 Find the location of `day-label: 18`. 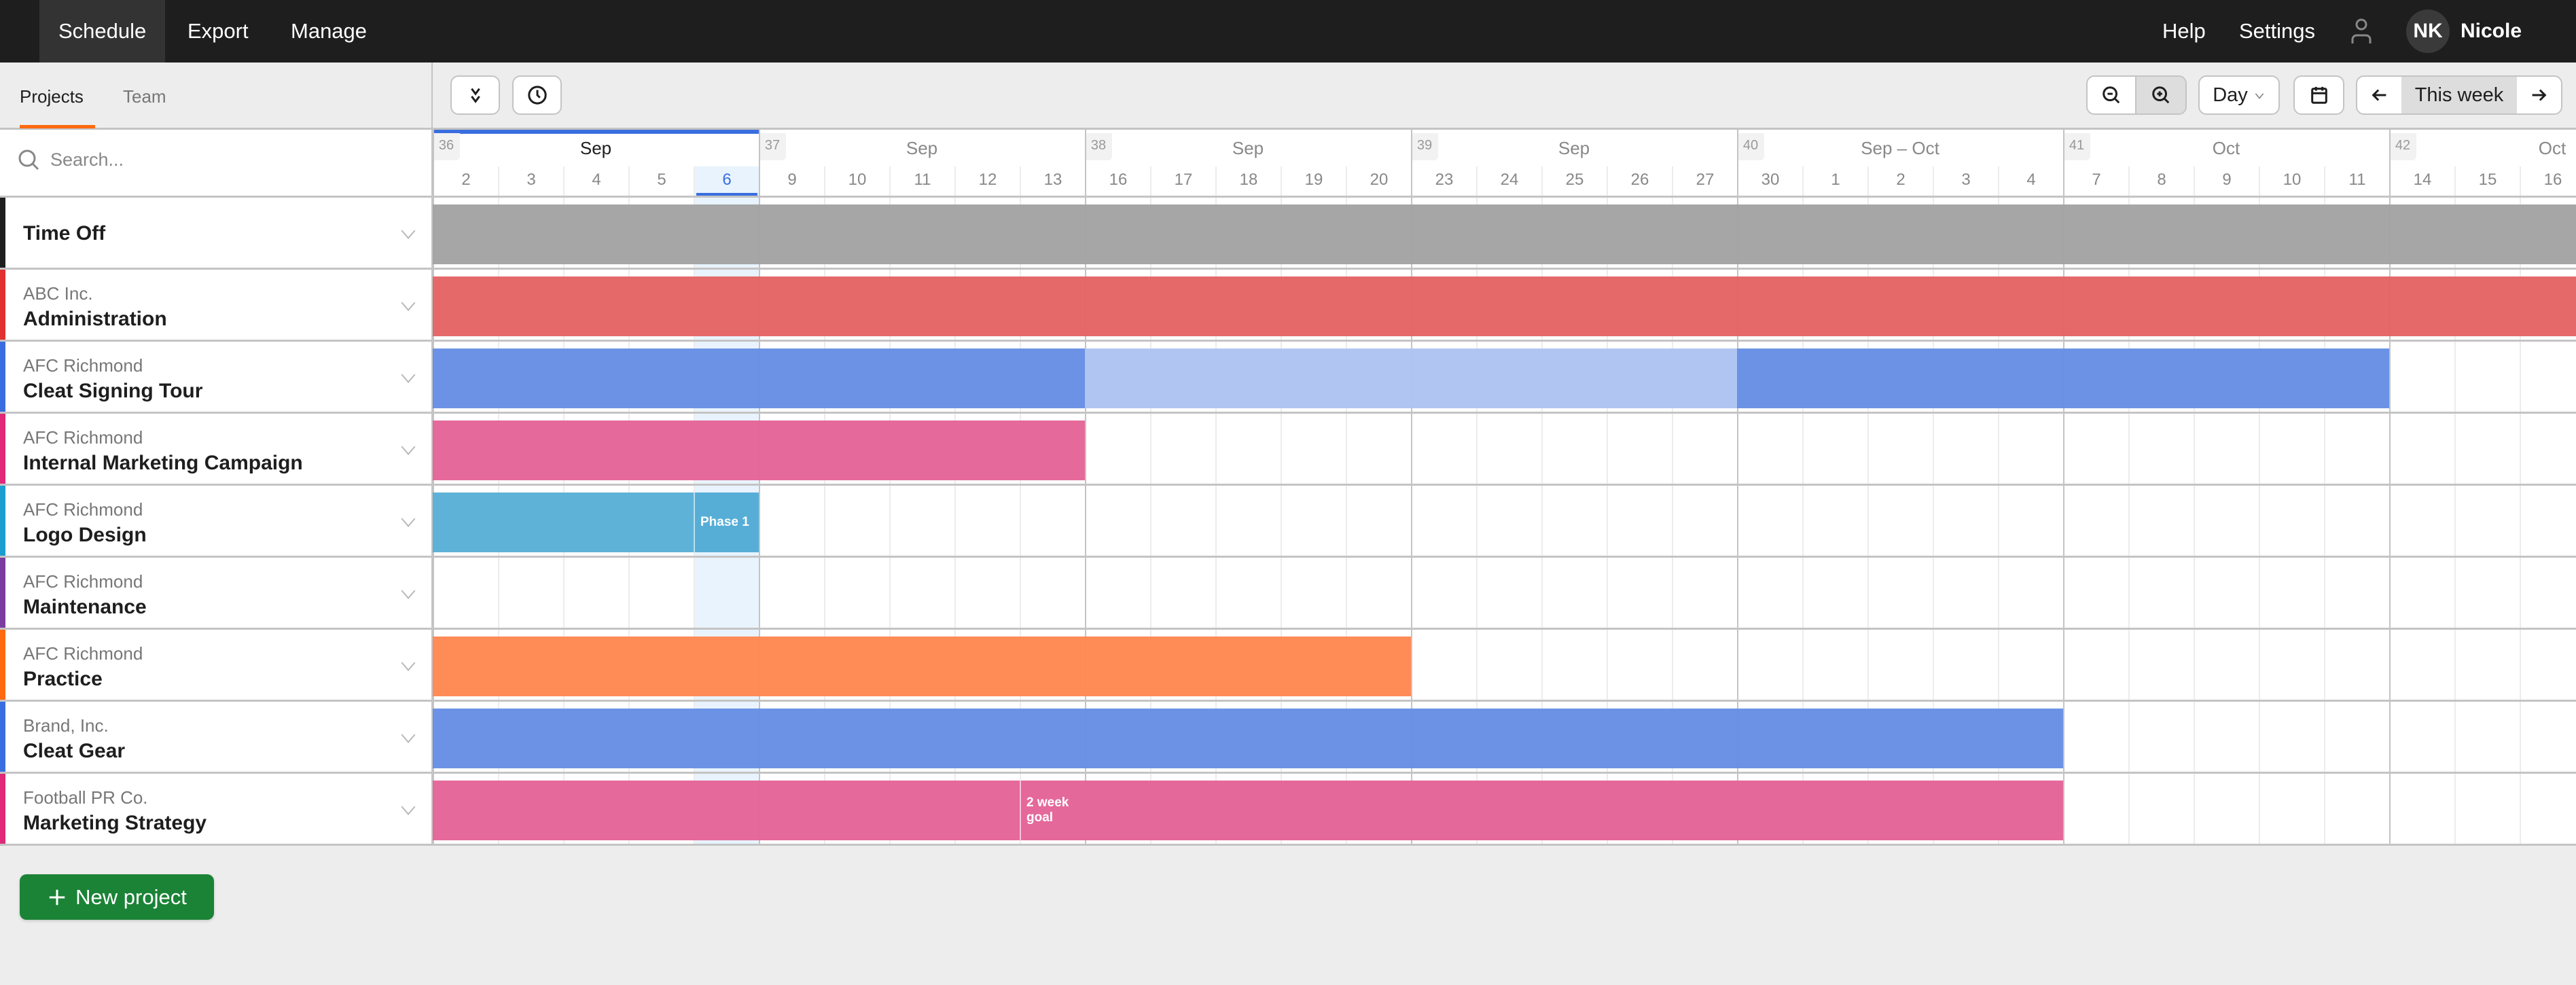

day-label: 18 is located at coordinates (1249, 181).